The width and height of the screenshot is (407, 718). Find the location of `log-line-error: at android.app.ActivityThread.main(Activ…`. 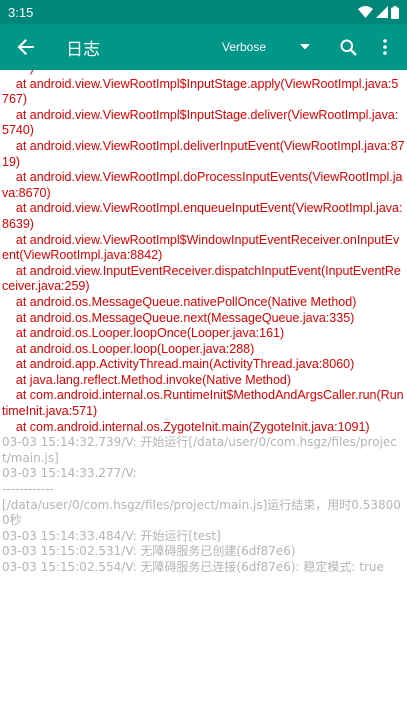

log-line-error: at android.app.ActivityThread.main(Activ… is located at coordinates (178, 364).